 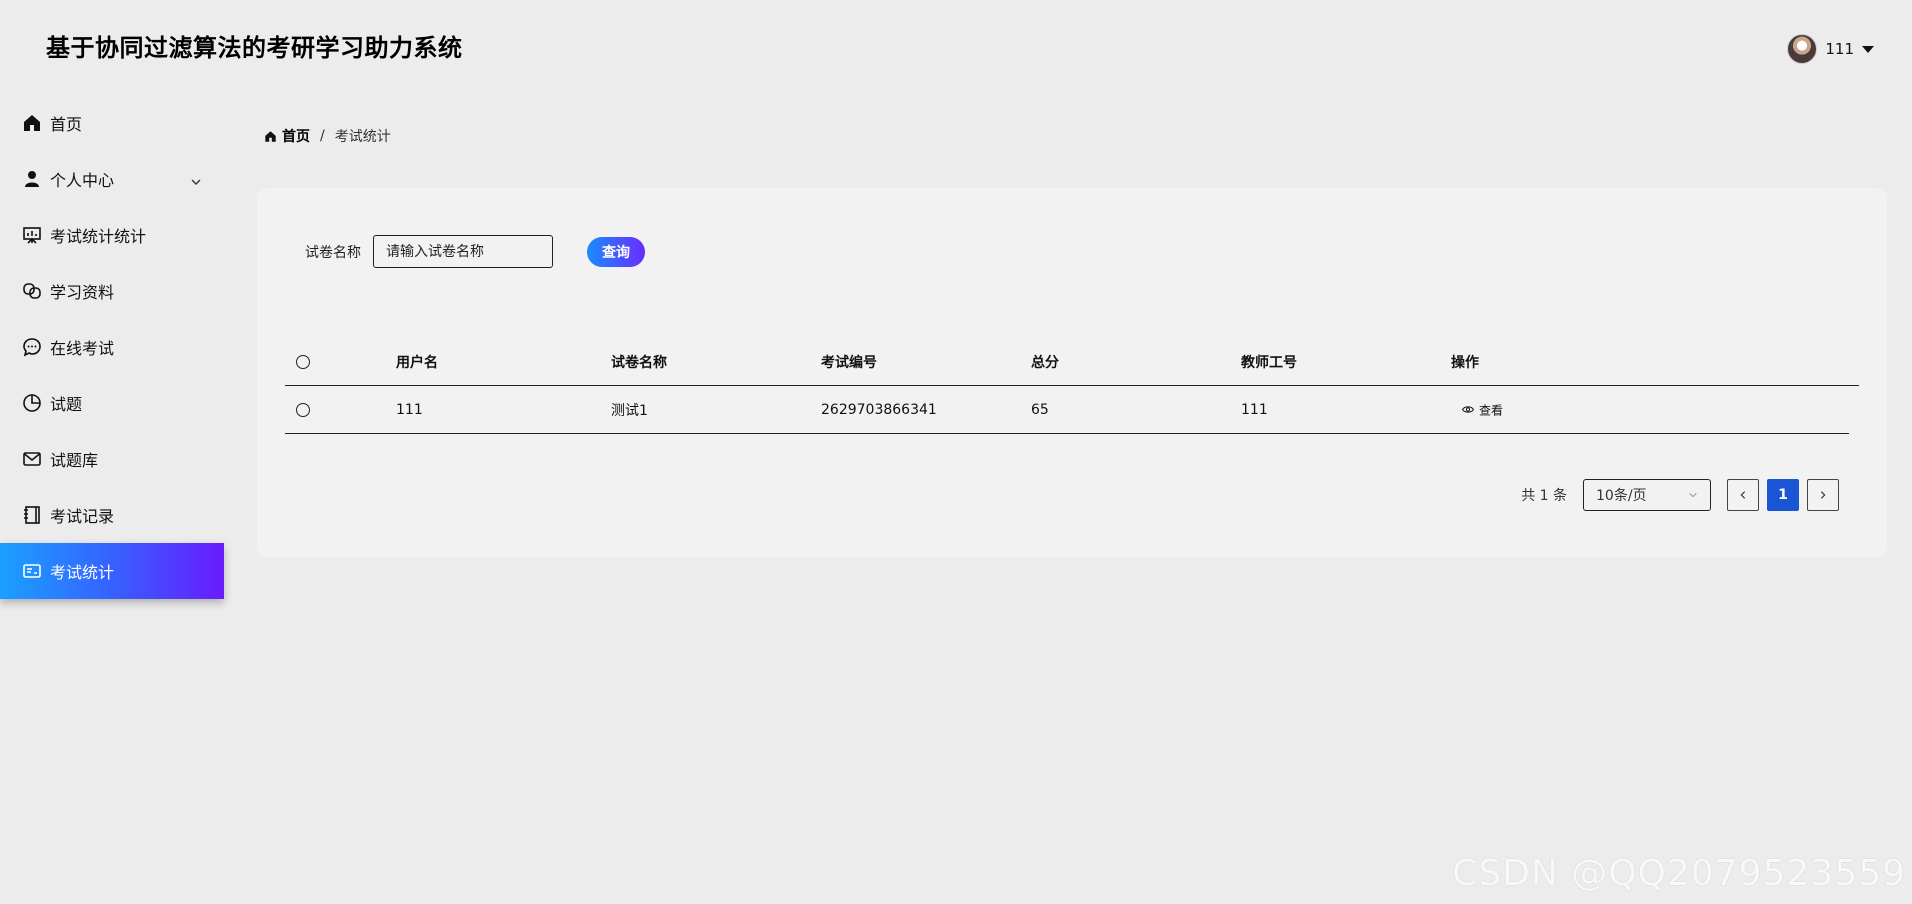 I want to click on select-all-radio, so click(x=303, y=361).